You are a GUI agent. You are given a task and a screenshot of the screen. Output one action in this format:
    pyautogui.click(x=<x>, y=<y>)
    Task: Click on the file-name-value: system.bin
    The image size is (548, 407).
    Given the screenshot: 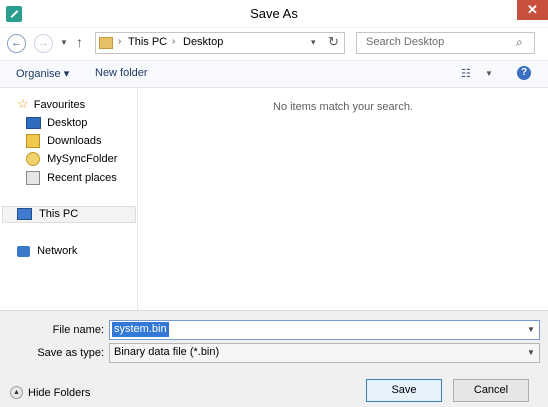 What is the action you would take?
    pyautogui.click(x=140, y=329)
    